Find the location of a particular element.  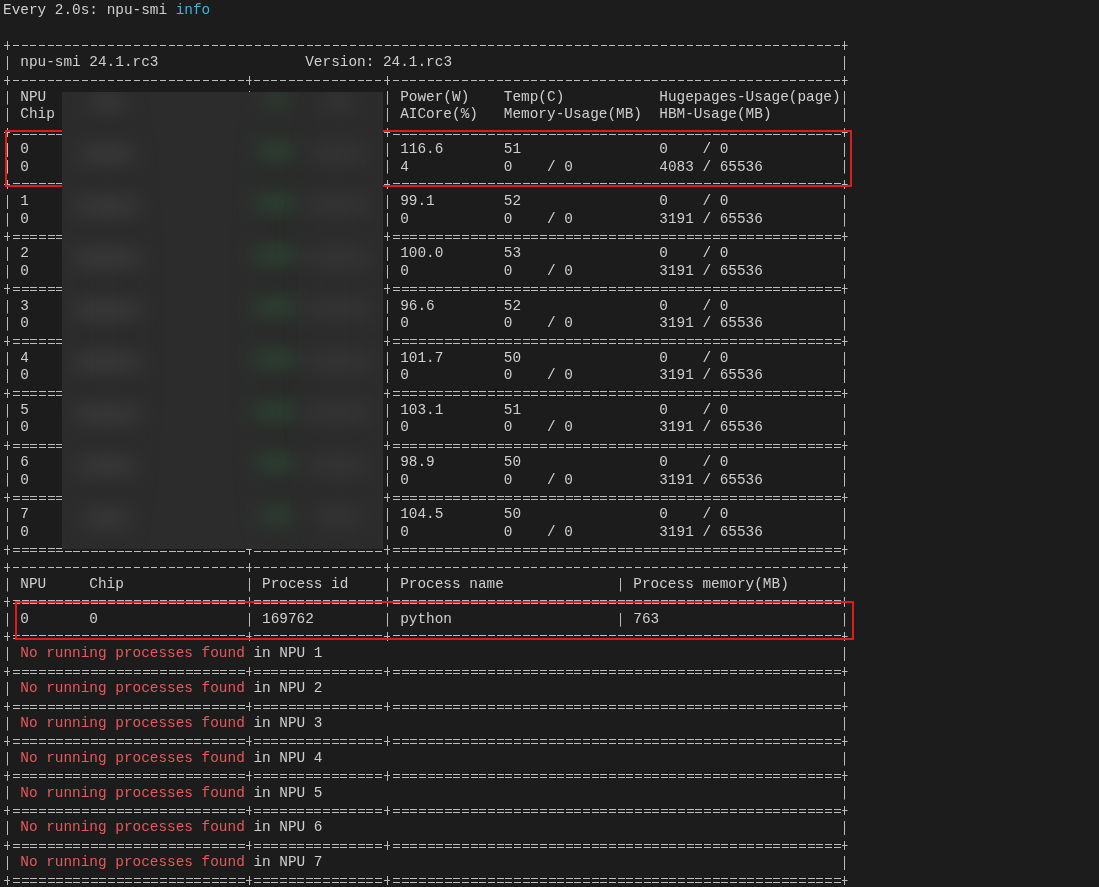

column-header: Power(W) is located at coordinates (435, 96).